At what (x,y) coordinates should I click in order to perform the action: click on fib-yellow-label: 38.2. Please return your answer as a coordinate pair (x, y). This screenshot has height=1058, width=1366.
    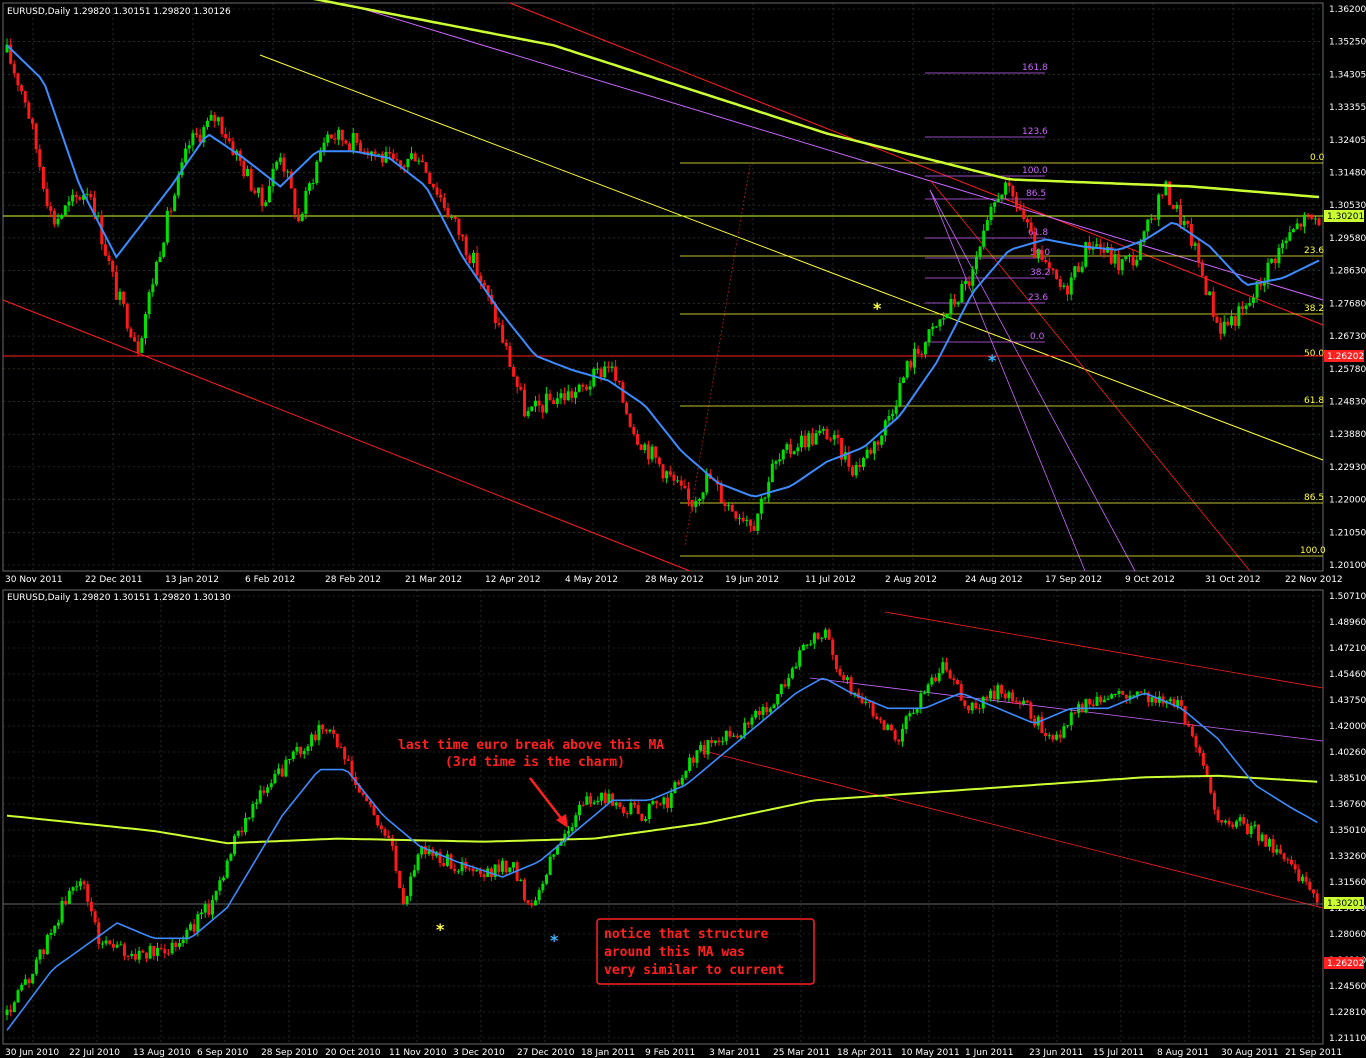
    Looking at the image, I should click on (1314, 309).